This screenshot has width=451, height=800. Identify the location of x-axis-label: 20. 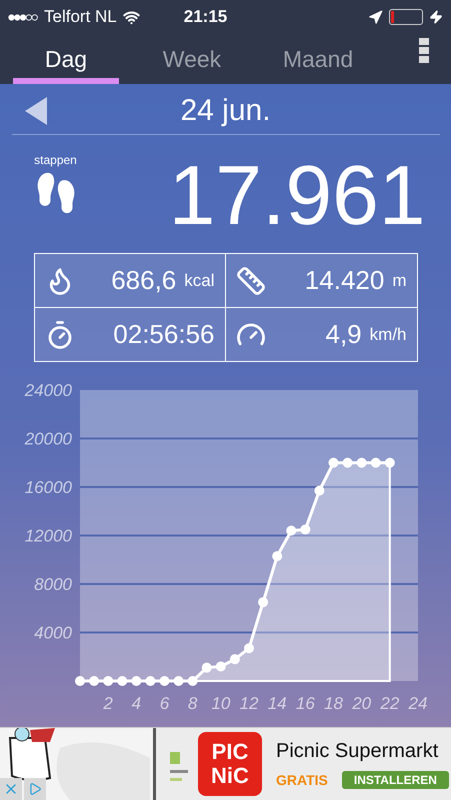
(362, 703).